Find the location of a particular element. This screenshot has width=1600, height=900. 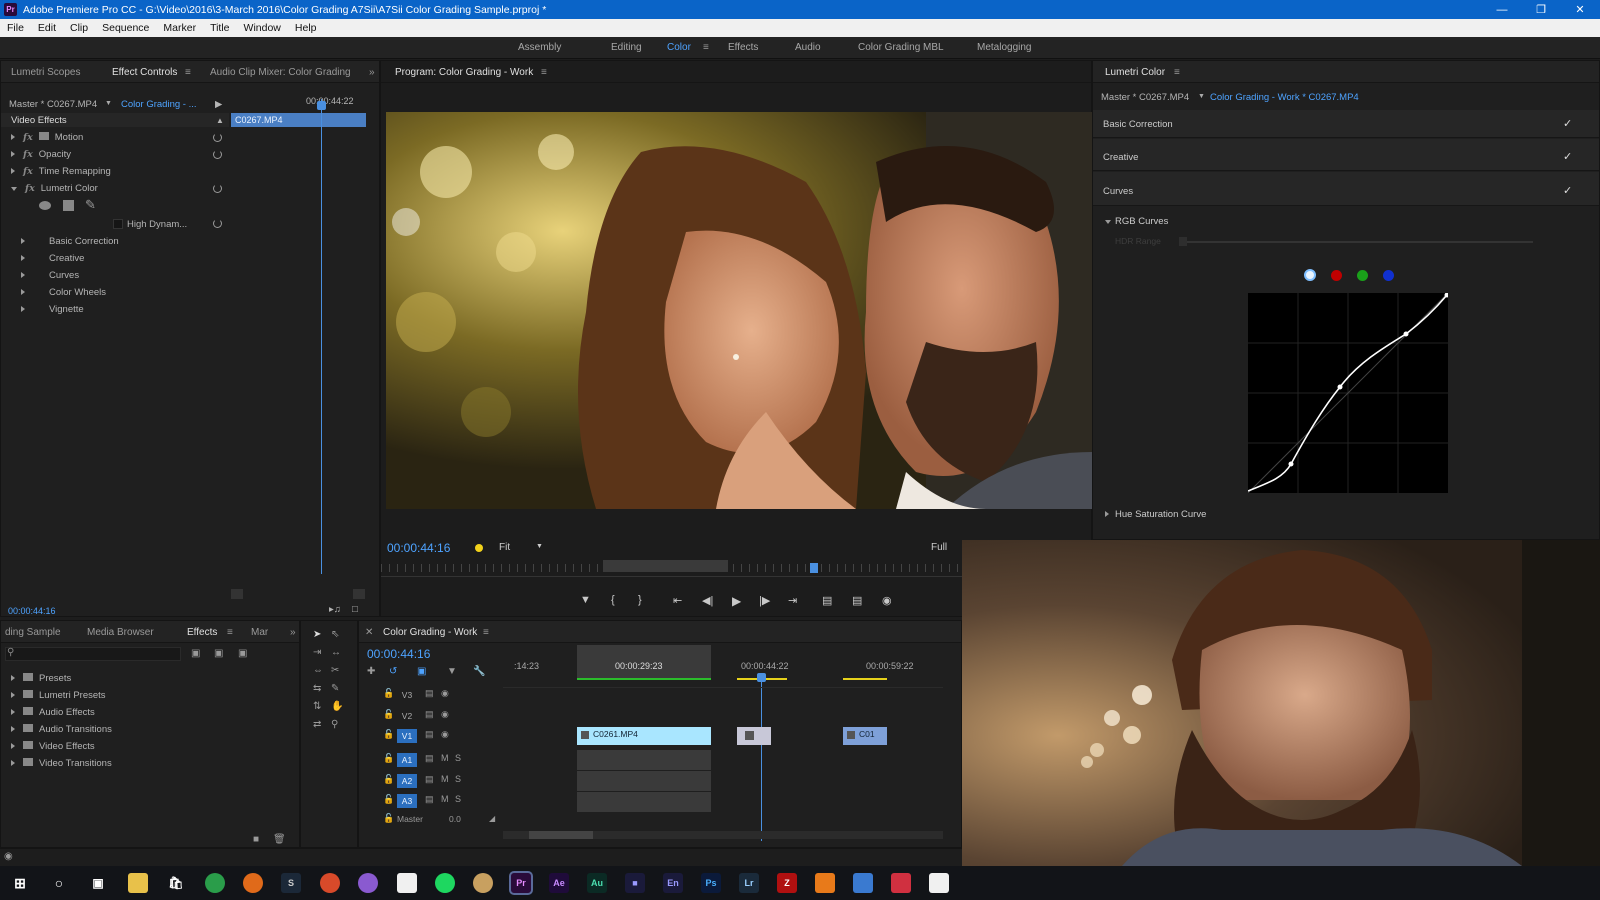

rgb-curve-graph is located at coordinates (1348, 393).